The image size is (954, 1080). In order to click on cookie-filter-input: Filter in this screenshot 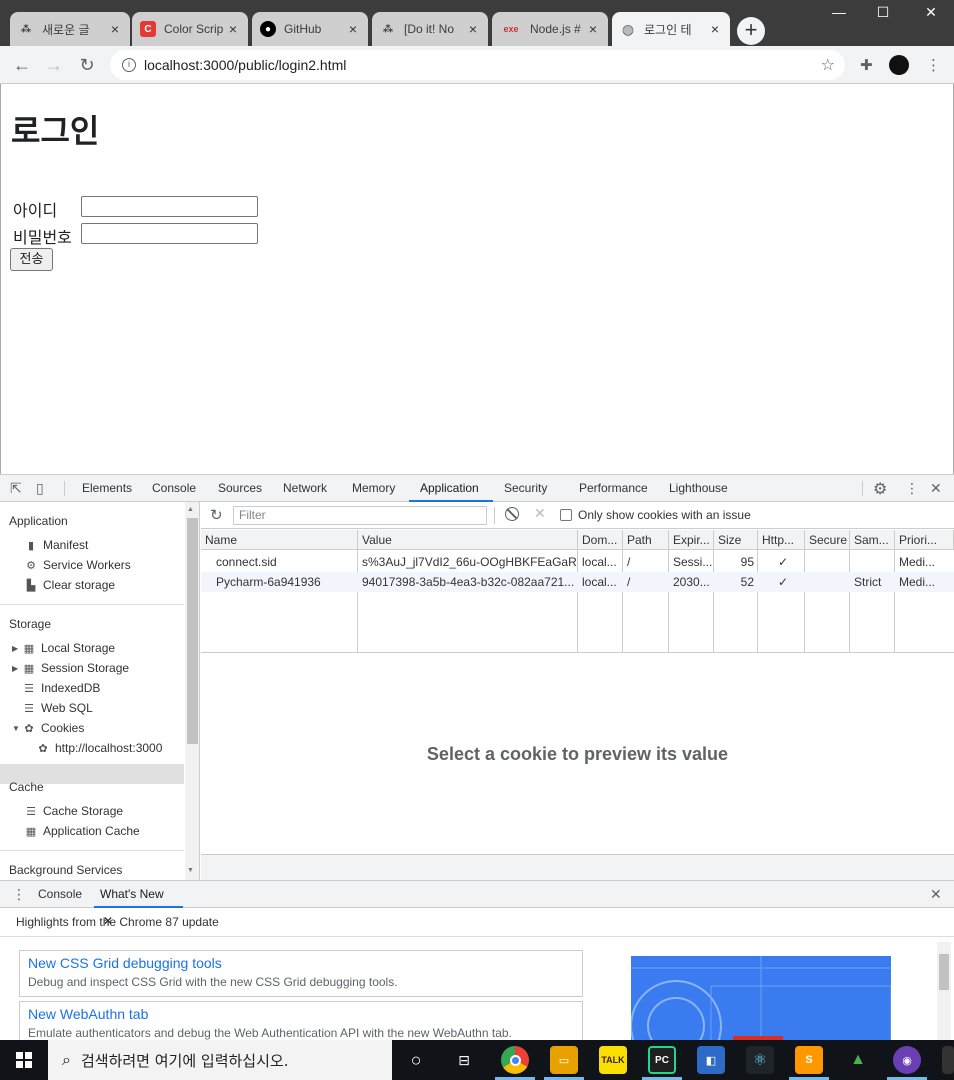, I will do `click(360, 515)`.